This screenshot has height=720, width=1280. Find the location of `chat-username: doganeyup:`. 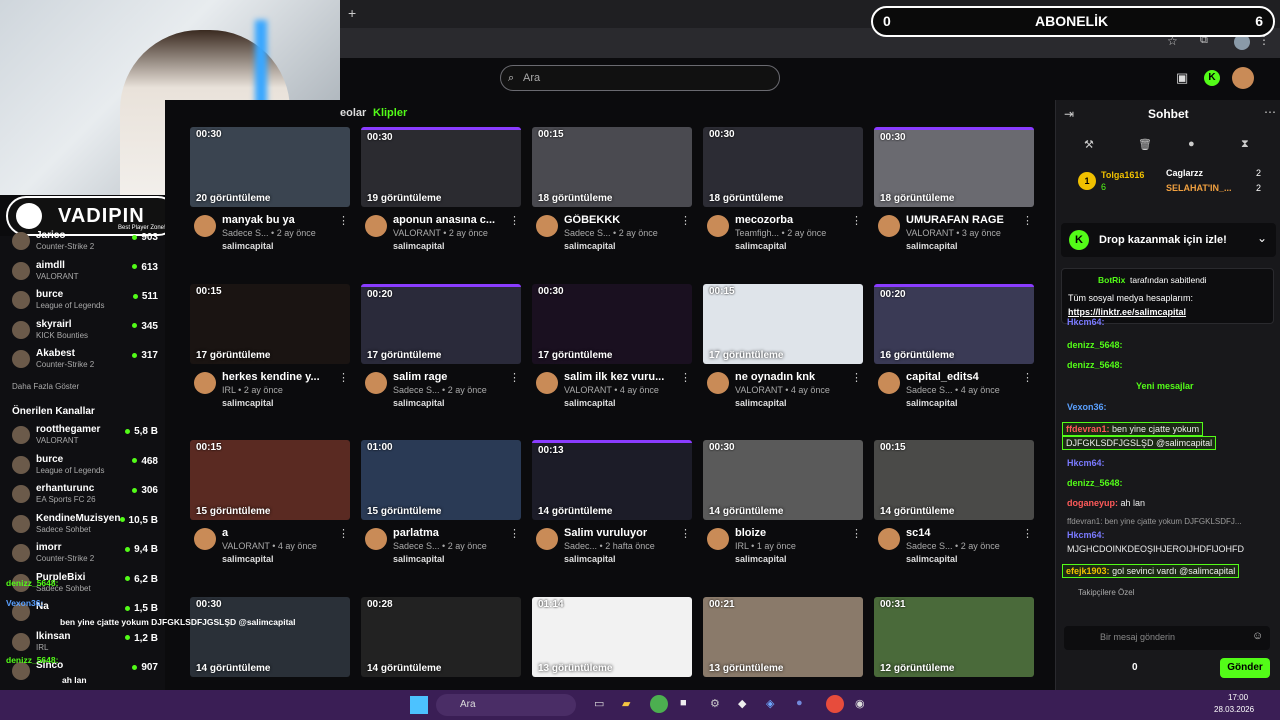

chat-username: doganeyup: is located at coordinates (1092, 503).